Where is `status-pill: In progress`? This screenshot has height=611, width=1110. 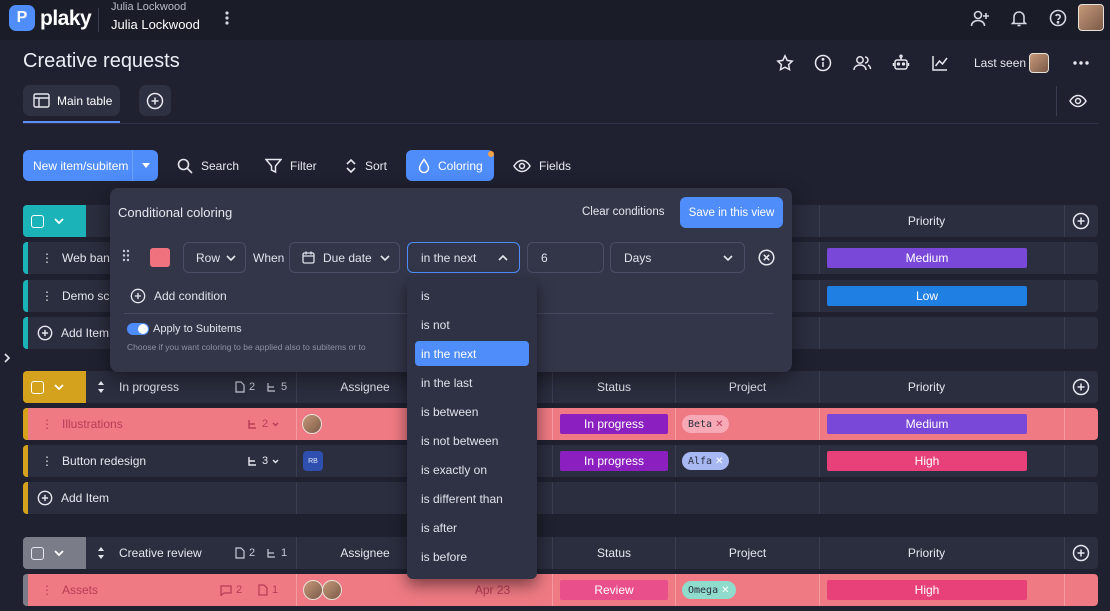
status-pill: In progress is located at coordinates (614, 461).